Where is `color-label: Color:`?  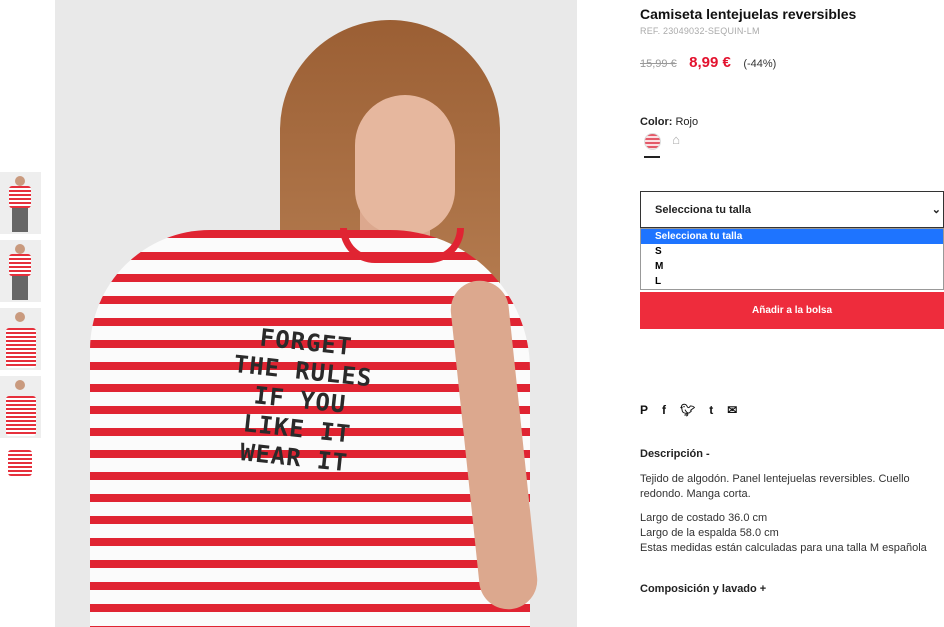 color-label: Color: is located at coordinates (656, 122).